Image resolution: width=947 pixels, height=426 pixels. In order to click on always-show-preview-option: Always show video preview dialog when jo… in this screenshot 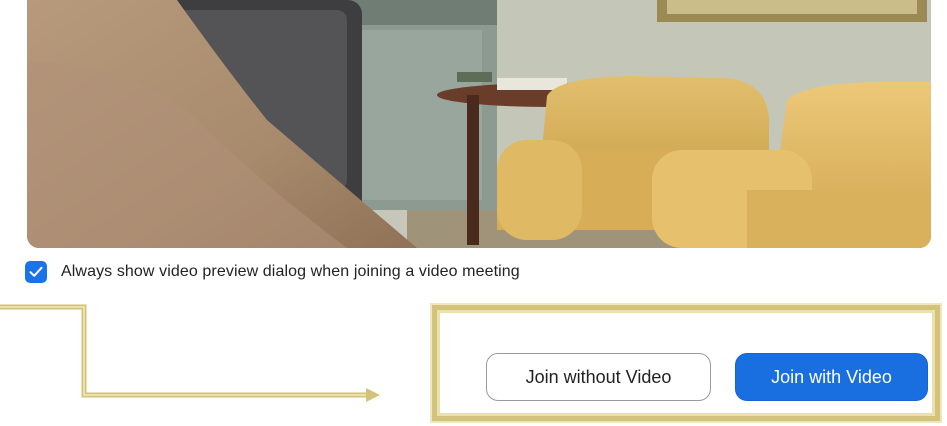, I will do `click(272, 272)`.